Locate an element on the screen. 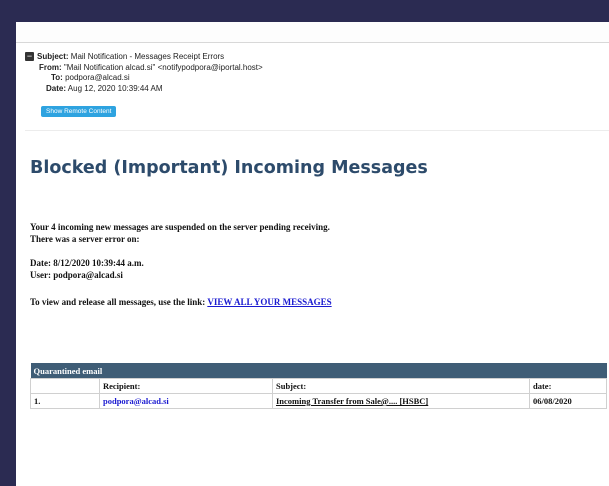 Image resolution: width=609 pixels, height=486 pixels. date-row: Date: Aug 12, 2020 10:39:44 AM is located at coordinates (144, 89).